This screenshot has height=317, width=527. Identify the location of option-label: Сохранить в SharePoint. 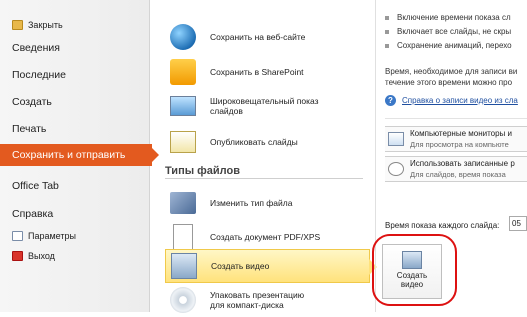
(257, 72).